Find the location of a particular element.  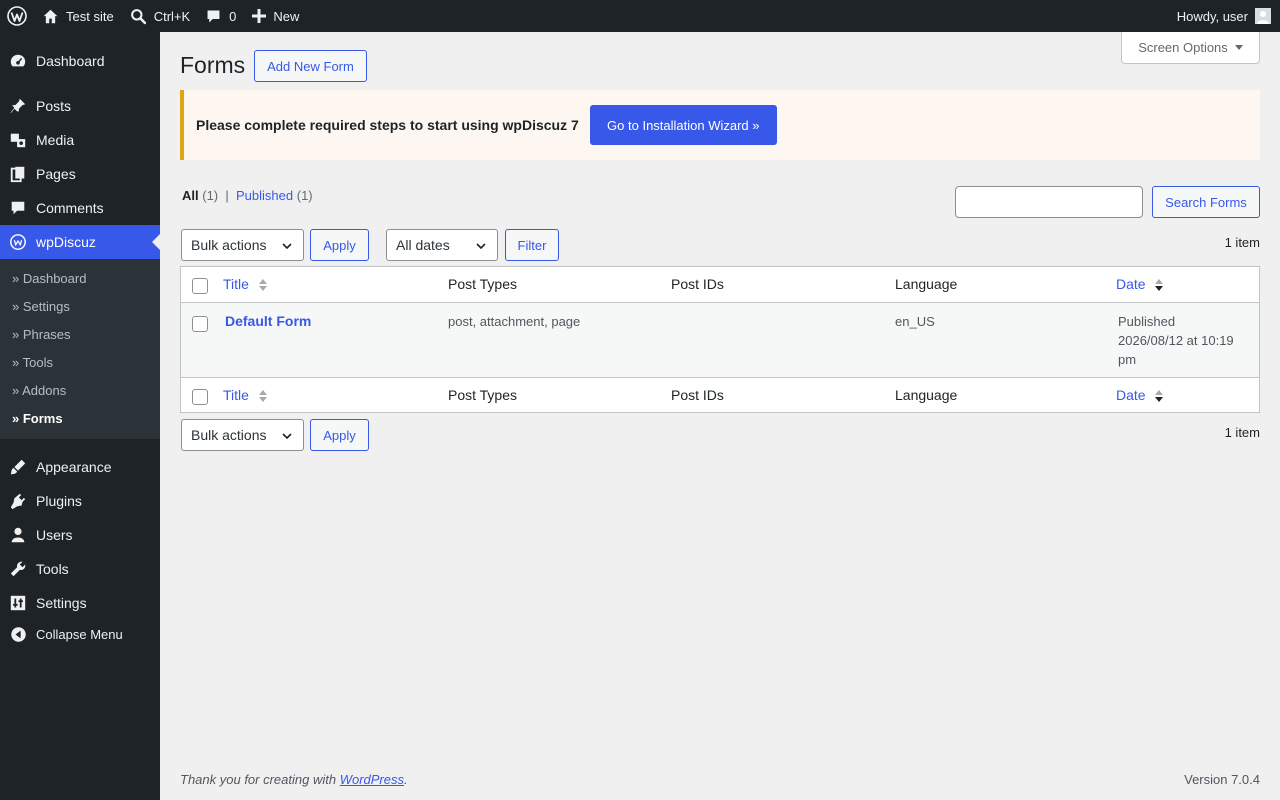

bulk-actions-select-top: Bulk actions is located at coordinates (242, 245).